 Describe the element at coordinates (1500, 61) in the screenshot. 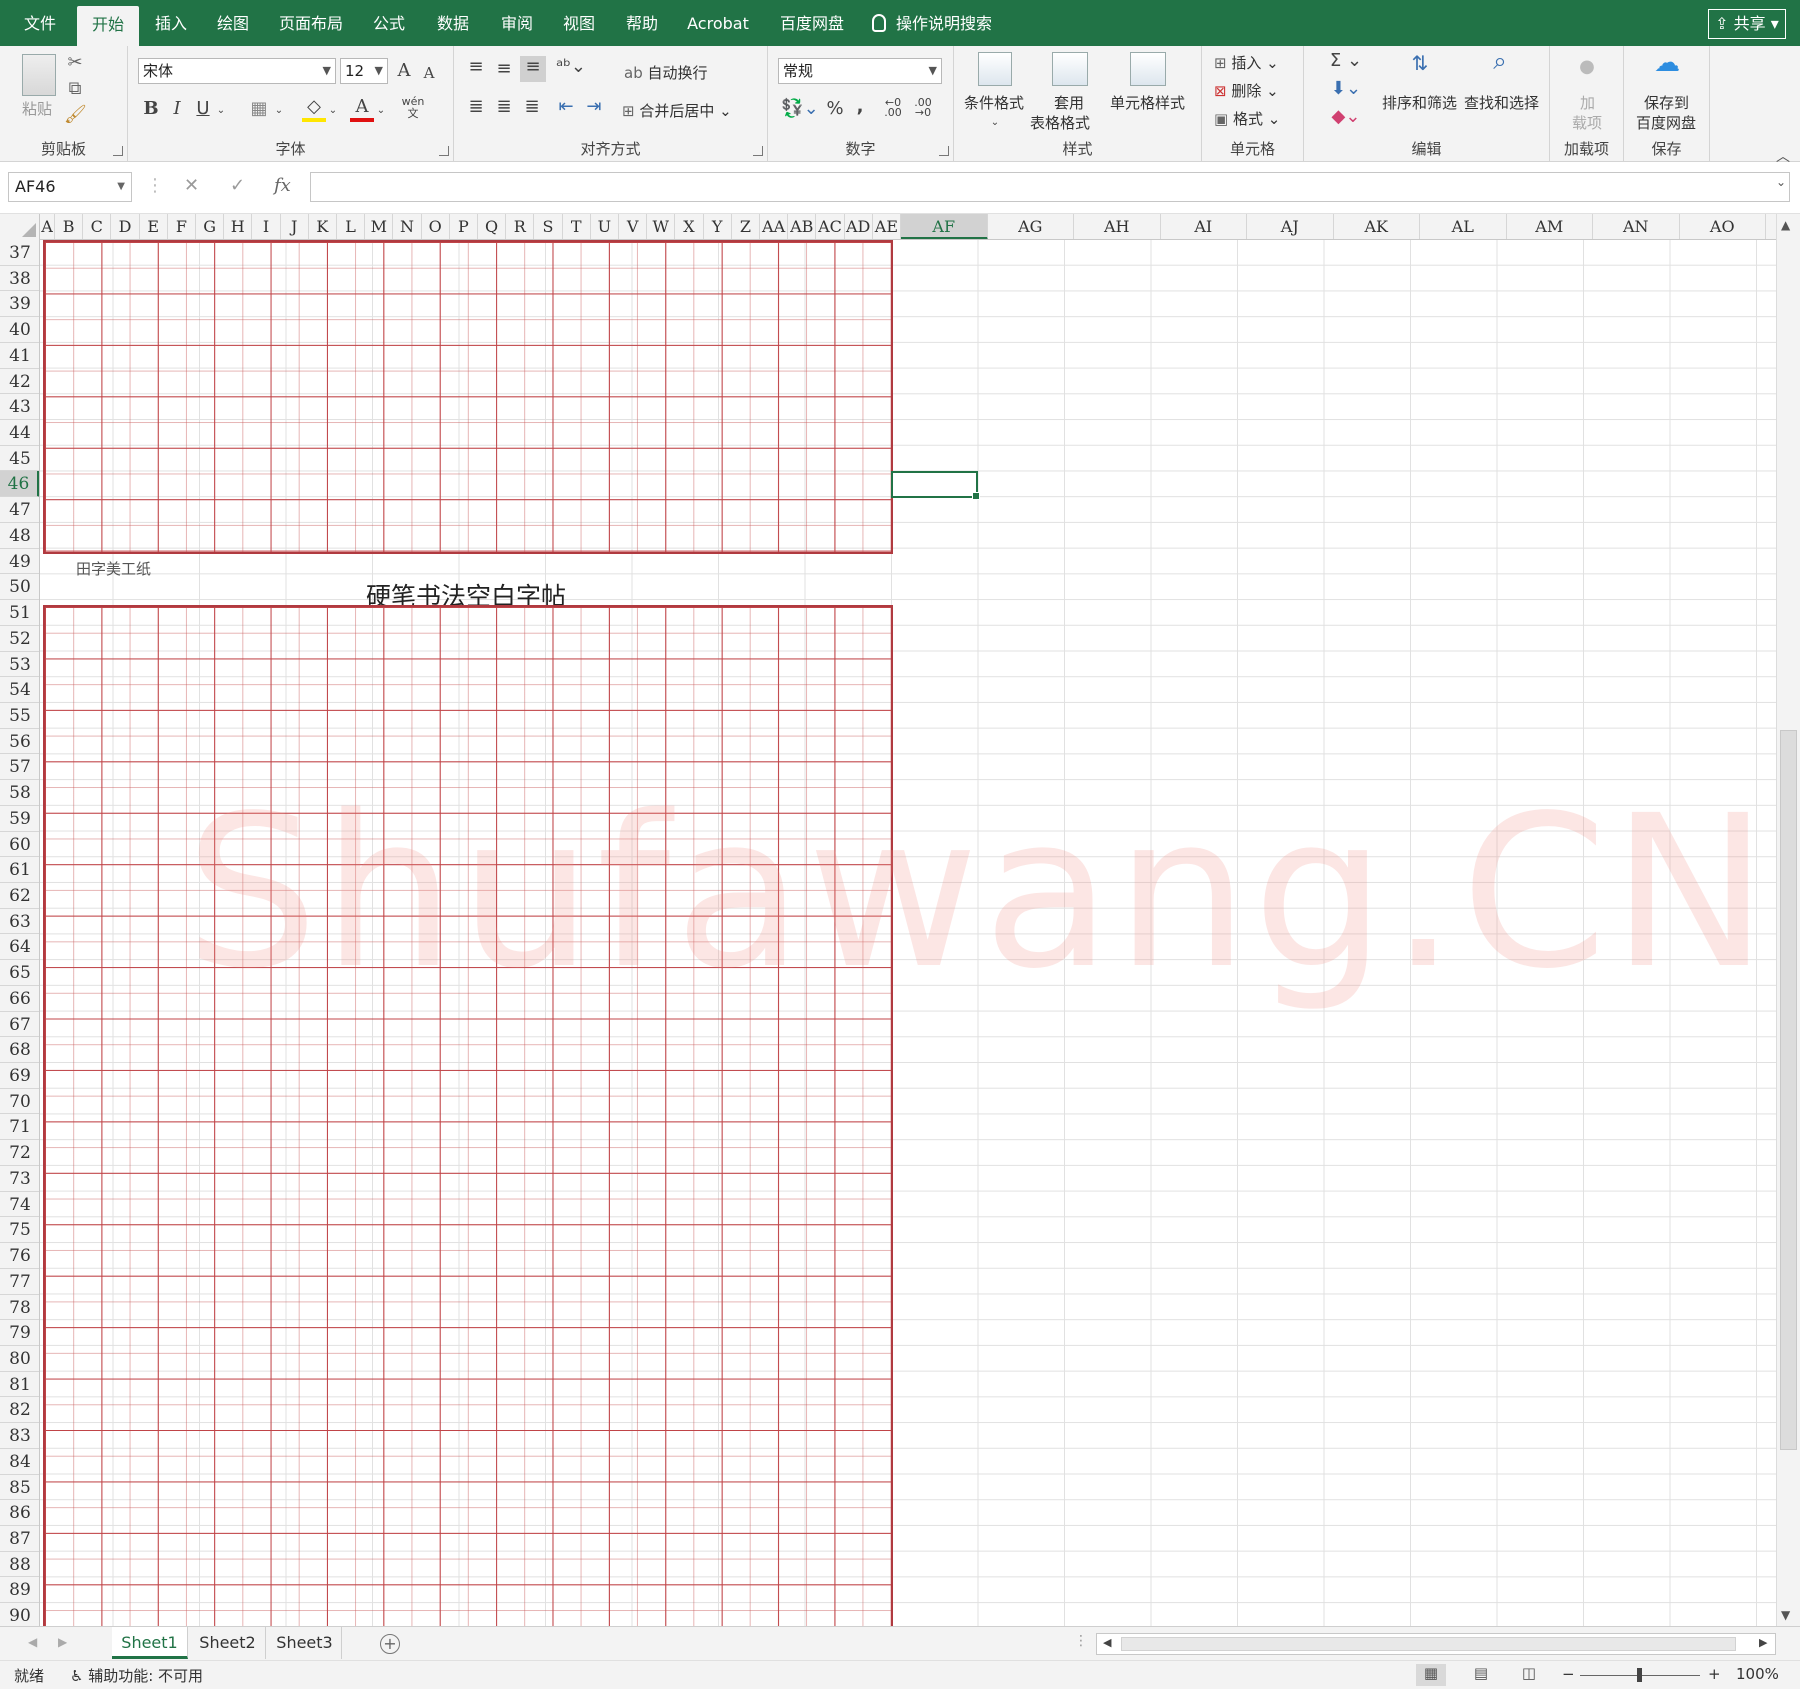

I see `search-icon: ⌕` at that location.